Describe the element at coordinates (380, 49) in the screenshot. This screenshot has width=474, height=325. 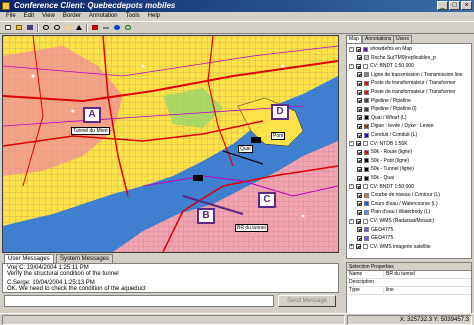
I see `layer-tree-item: - showdefns en Map` at that location.